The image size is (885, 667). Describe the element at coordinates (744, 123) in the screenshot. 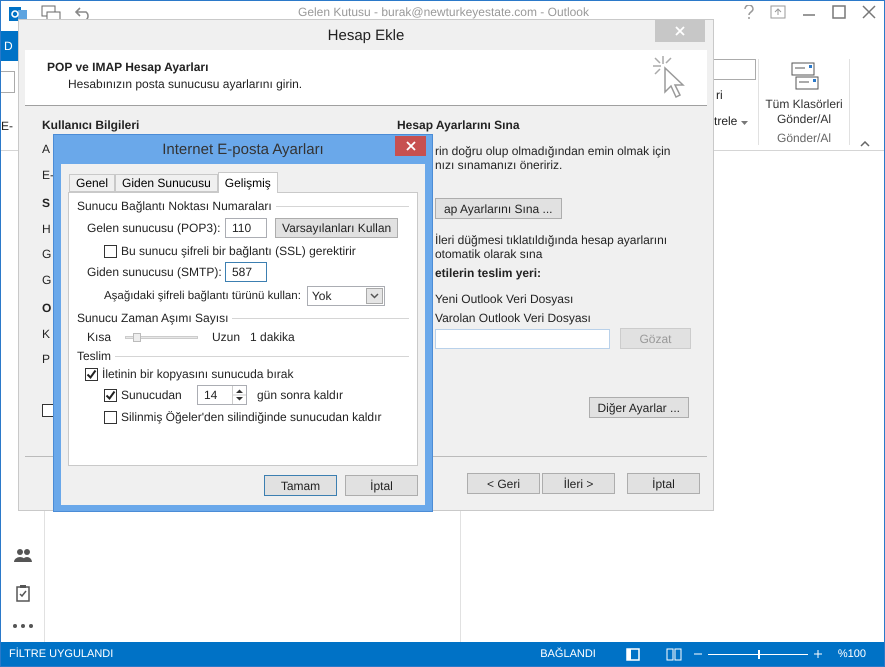

I see `dropdown-caret-icon` at that location.